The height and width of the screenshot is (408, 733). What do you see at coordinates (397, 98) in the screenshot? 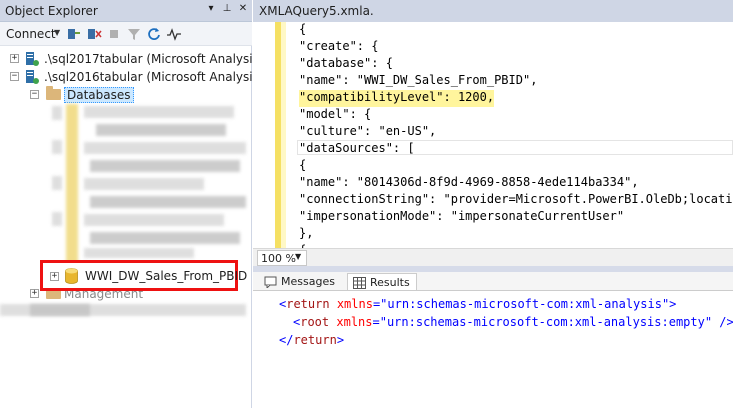
I see `code-line-highlighted: "compatibilityLevel": 1200,` at bounding box center [397, 98].